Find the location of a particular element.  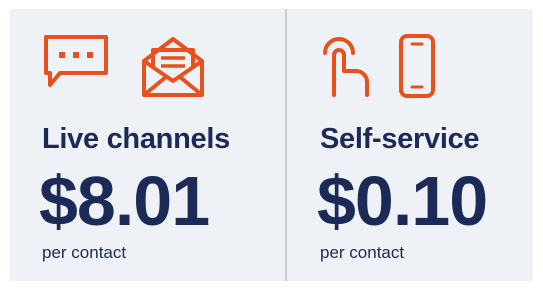

live-channels-title: Live channels is located at coordinates (136, 139).